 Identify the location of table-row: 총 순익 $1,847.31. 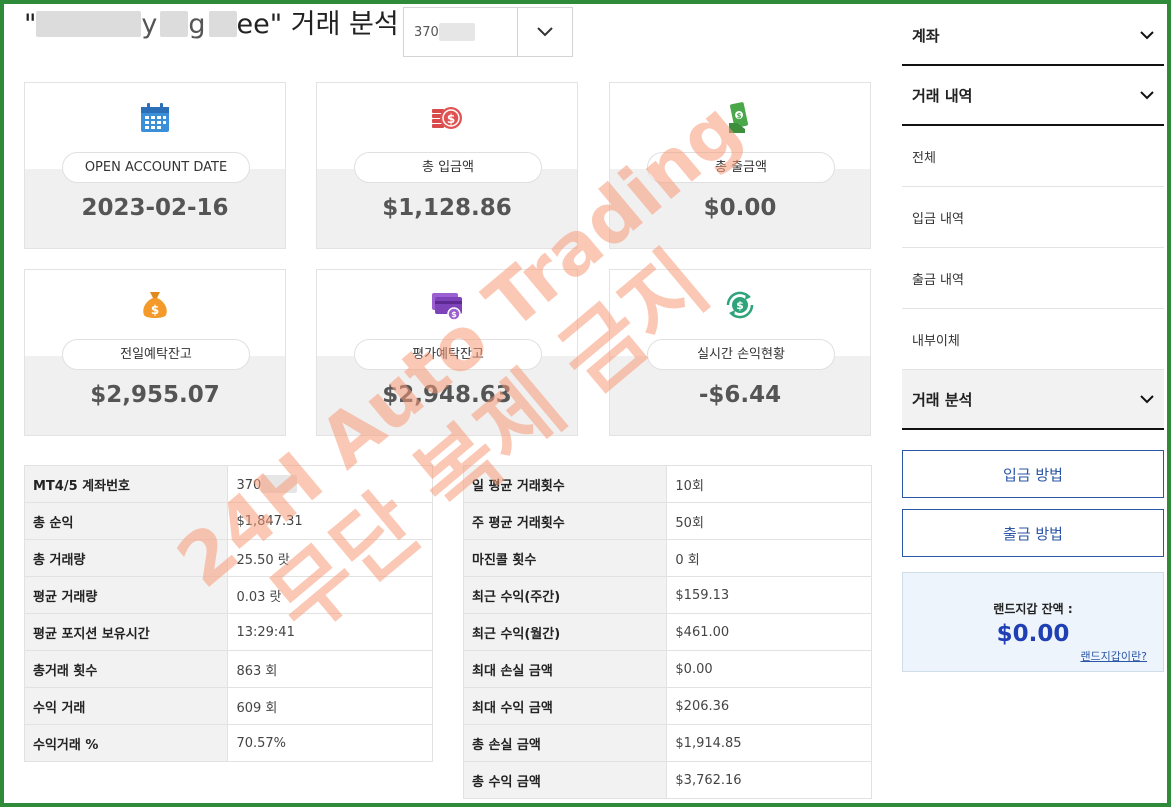
(228, 521).